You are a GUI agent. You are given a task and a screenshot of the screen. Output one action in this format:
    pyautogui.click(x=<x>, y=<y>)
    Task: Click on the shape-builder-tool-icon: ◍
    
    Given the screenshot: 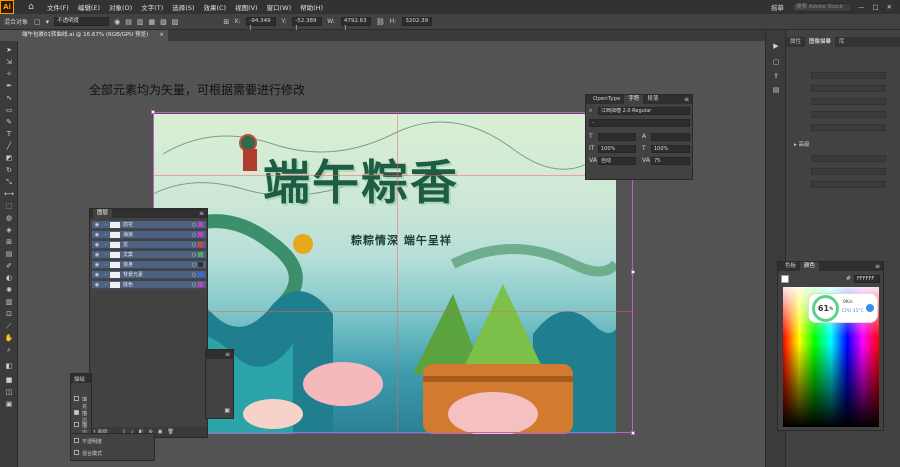 What is the action you would take?
    pyautogui.click(x=9, y=218)
    